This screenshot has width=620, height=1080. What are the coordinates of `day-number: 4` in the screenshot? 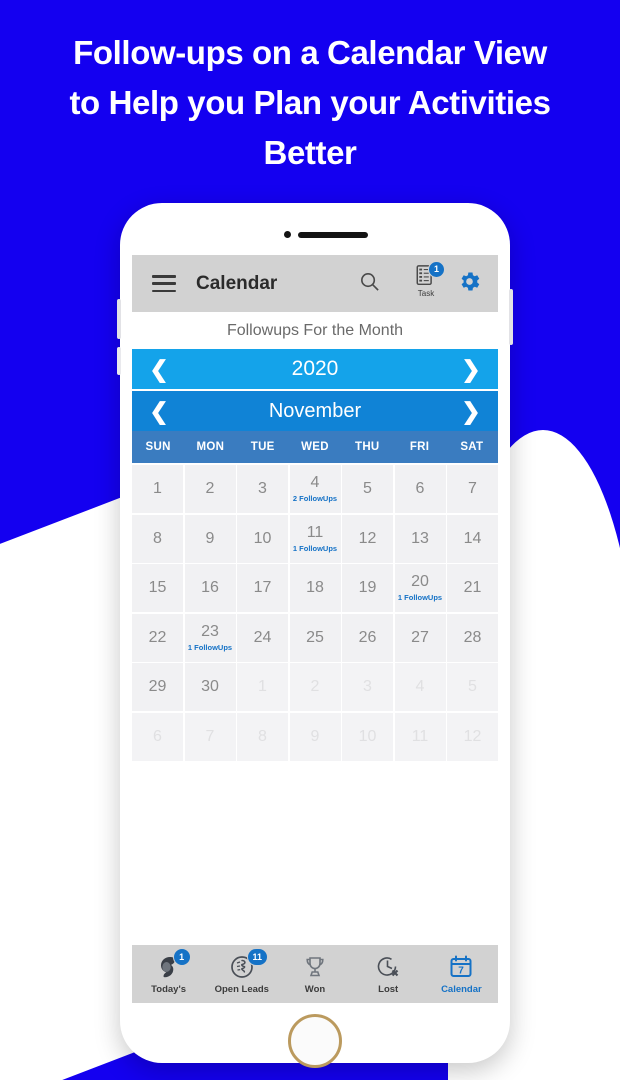 It's located at (420, 686).